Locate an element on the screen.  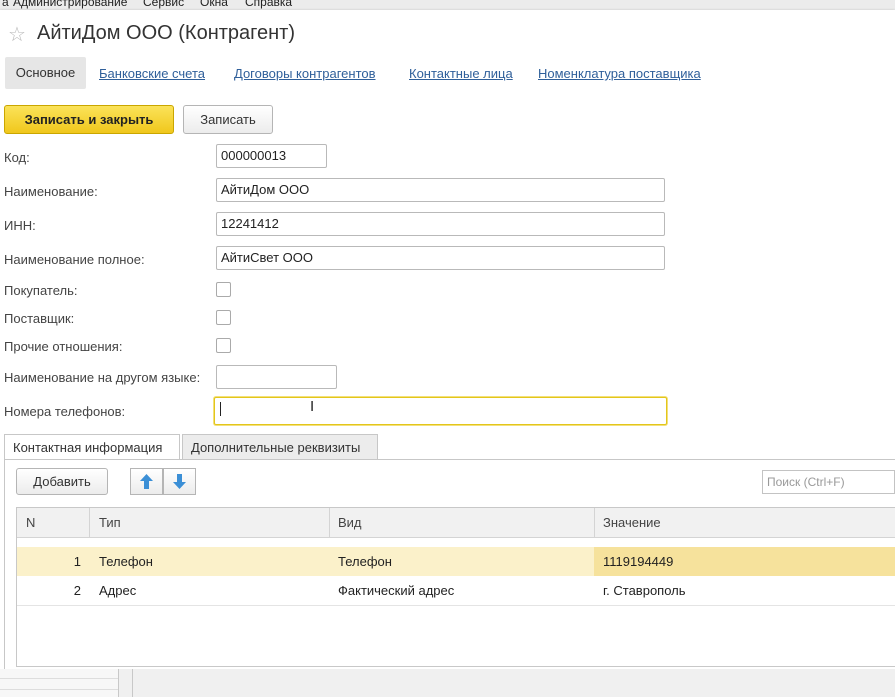
phones-field is located at coordinates (440, 411).